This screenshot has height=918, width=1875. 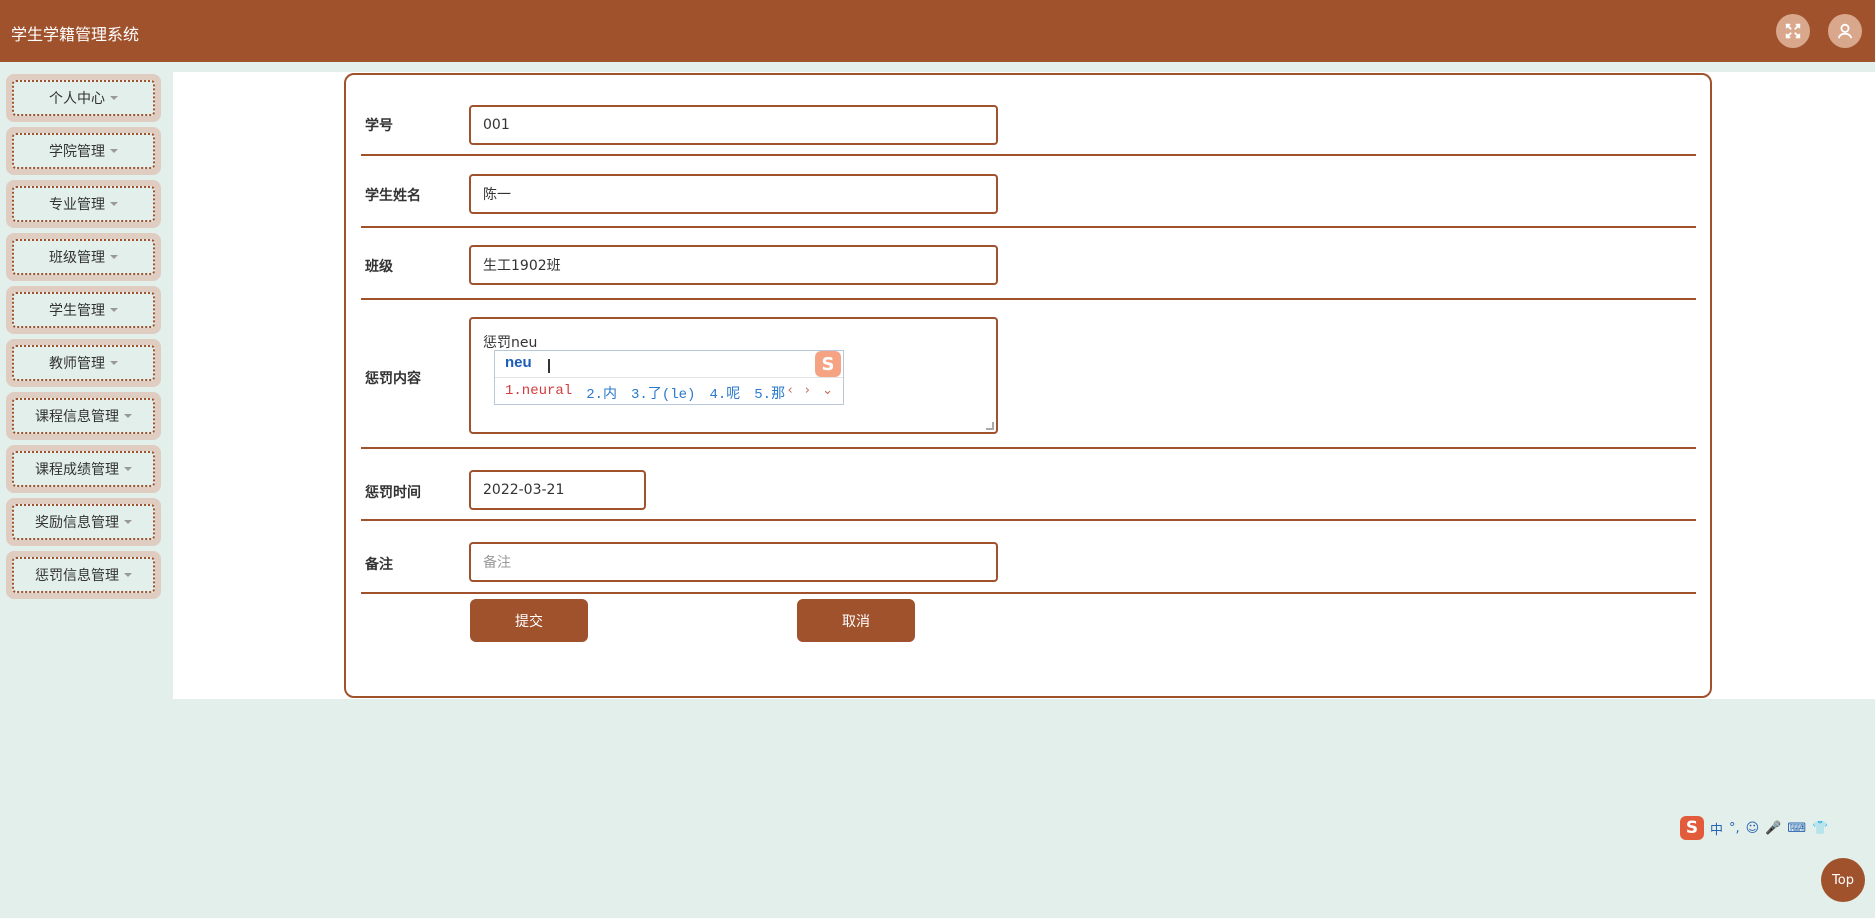 What do you see at coordinates (1796, 828) in the screenshot?
I see `ime-keyboard-icon: ⌨` at bounding box center [1796, 828].